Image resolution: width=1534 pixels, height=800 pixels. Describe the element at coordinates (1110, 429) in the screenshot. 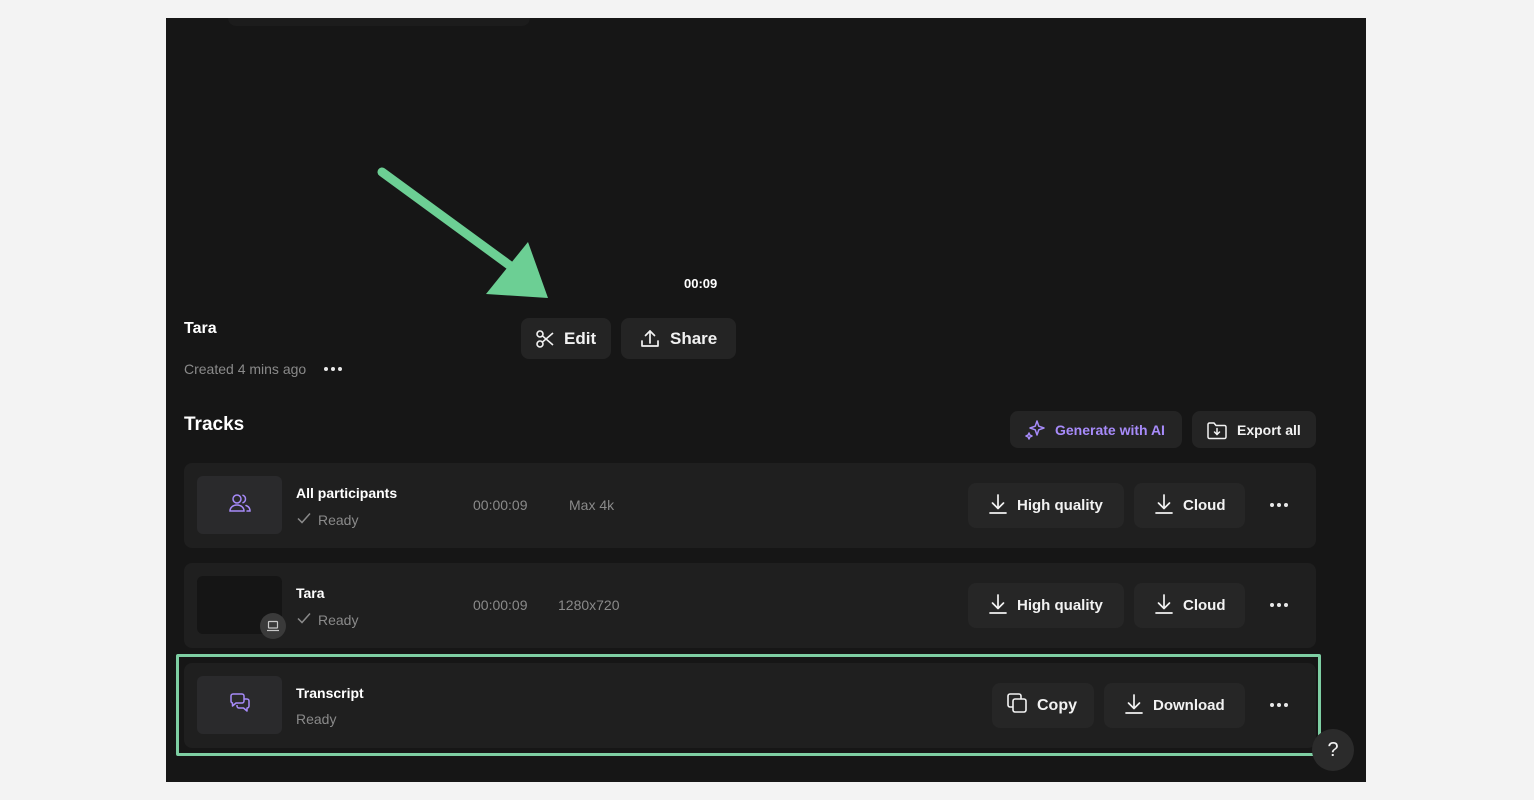

I see `generate-label: Generate with AI` at that location.